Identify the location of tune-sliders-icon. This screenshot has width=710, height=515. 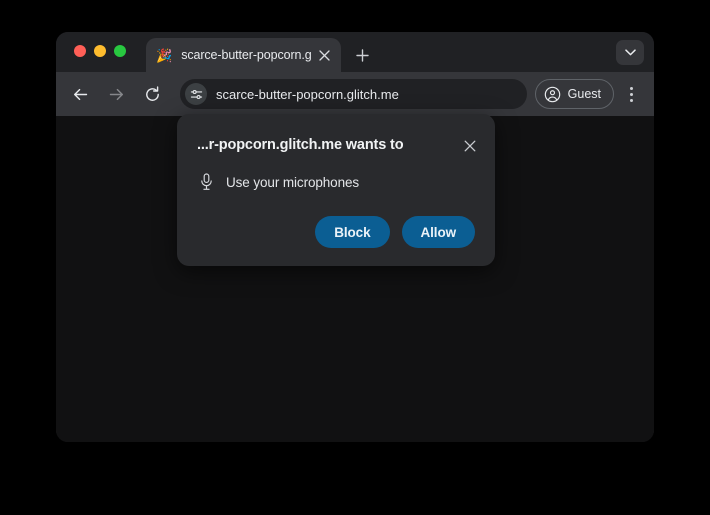
(196, 94).